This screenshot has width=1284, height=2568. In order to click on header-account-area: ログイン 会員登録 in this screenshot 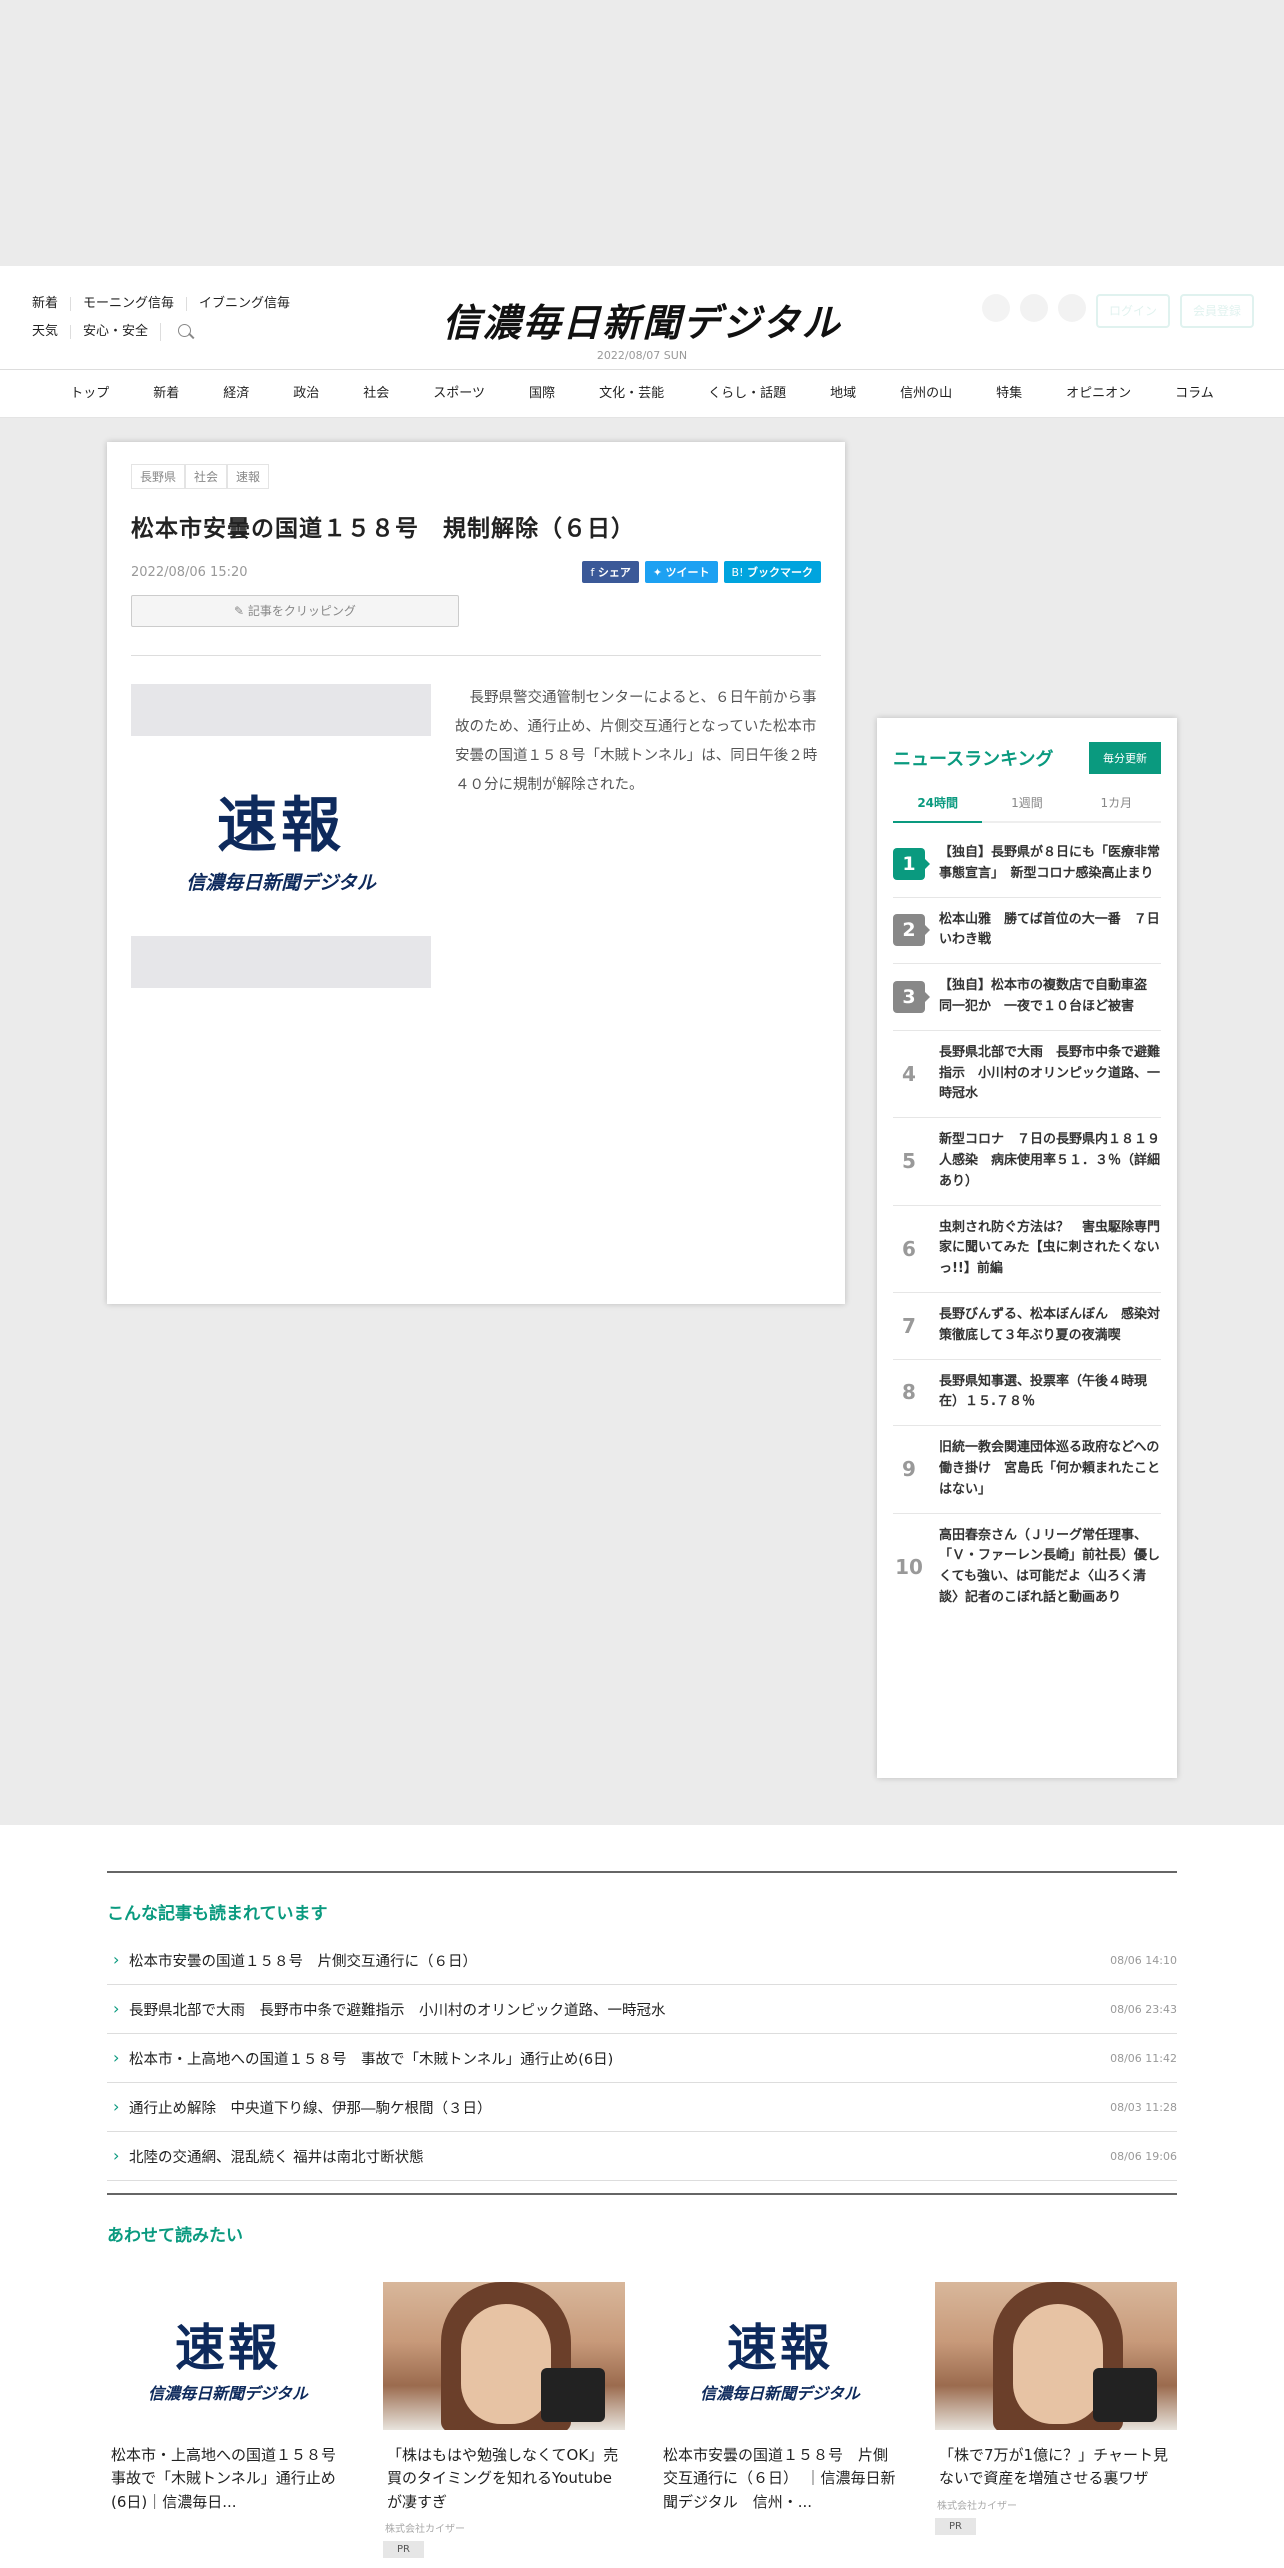, I will do `click(1118, 311)`.